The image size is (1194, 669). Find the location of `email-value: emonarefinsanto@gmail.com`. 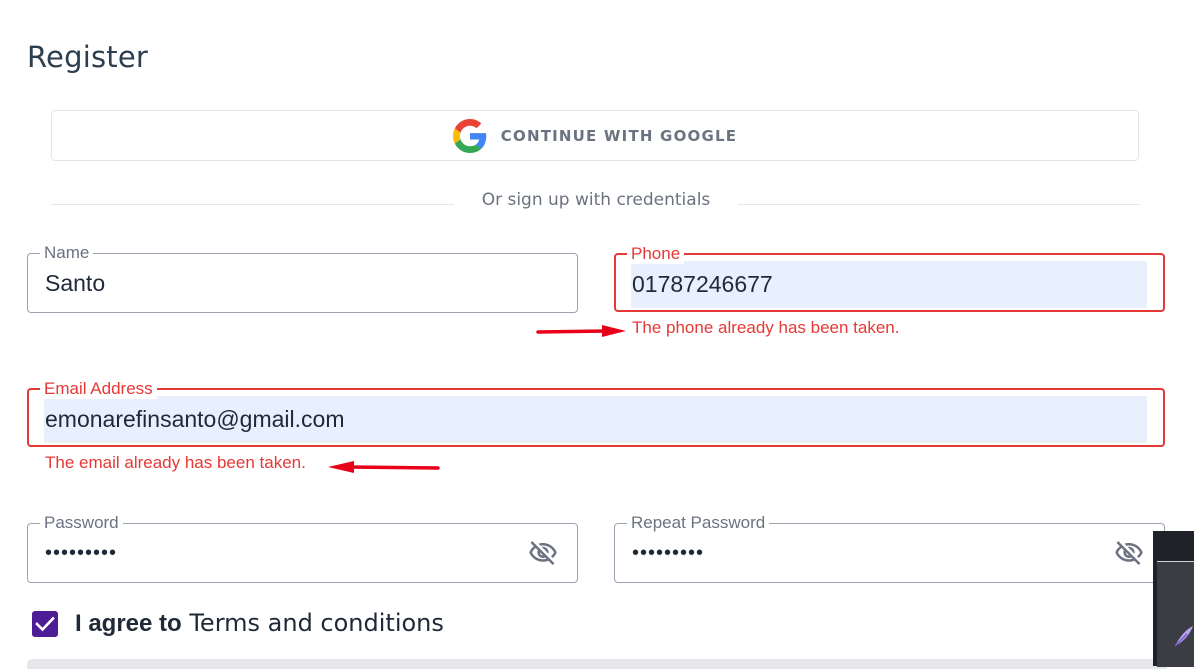

email-value: emonarefinsanto@gmail.com is located at coordinates (195, 419).